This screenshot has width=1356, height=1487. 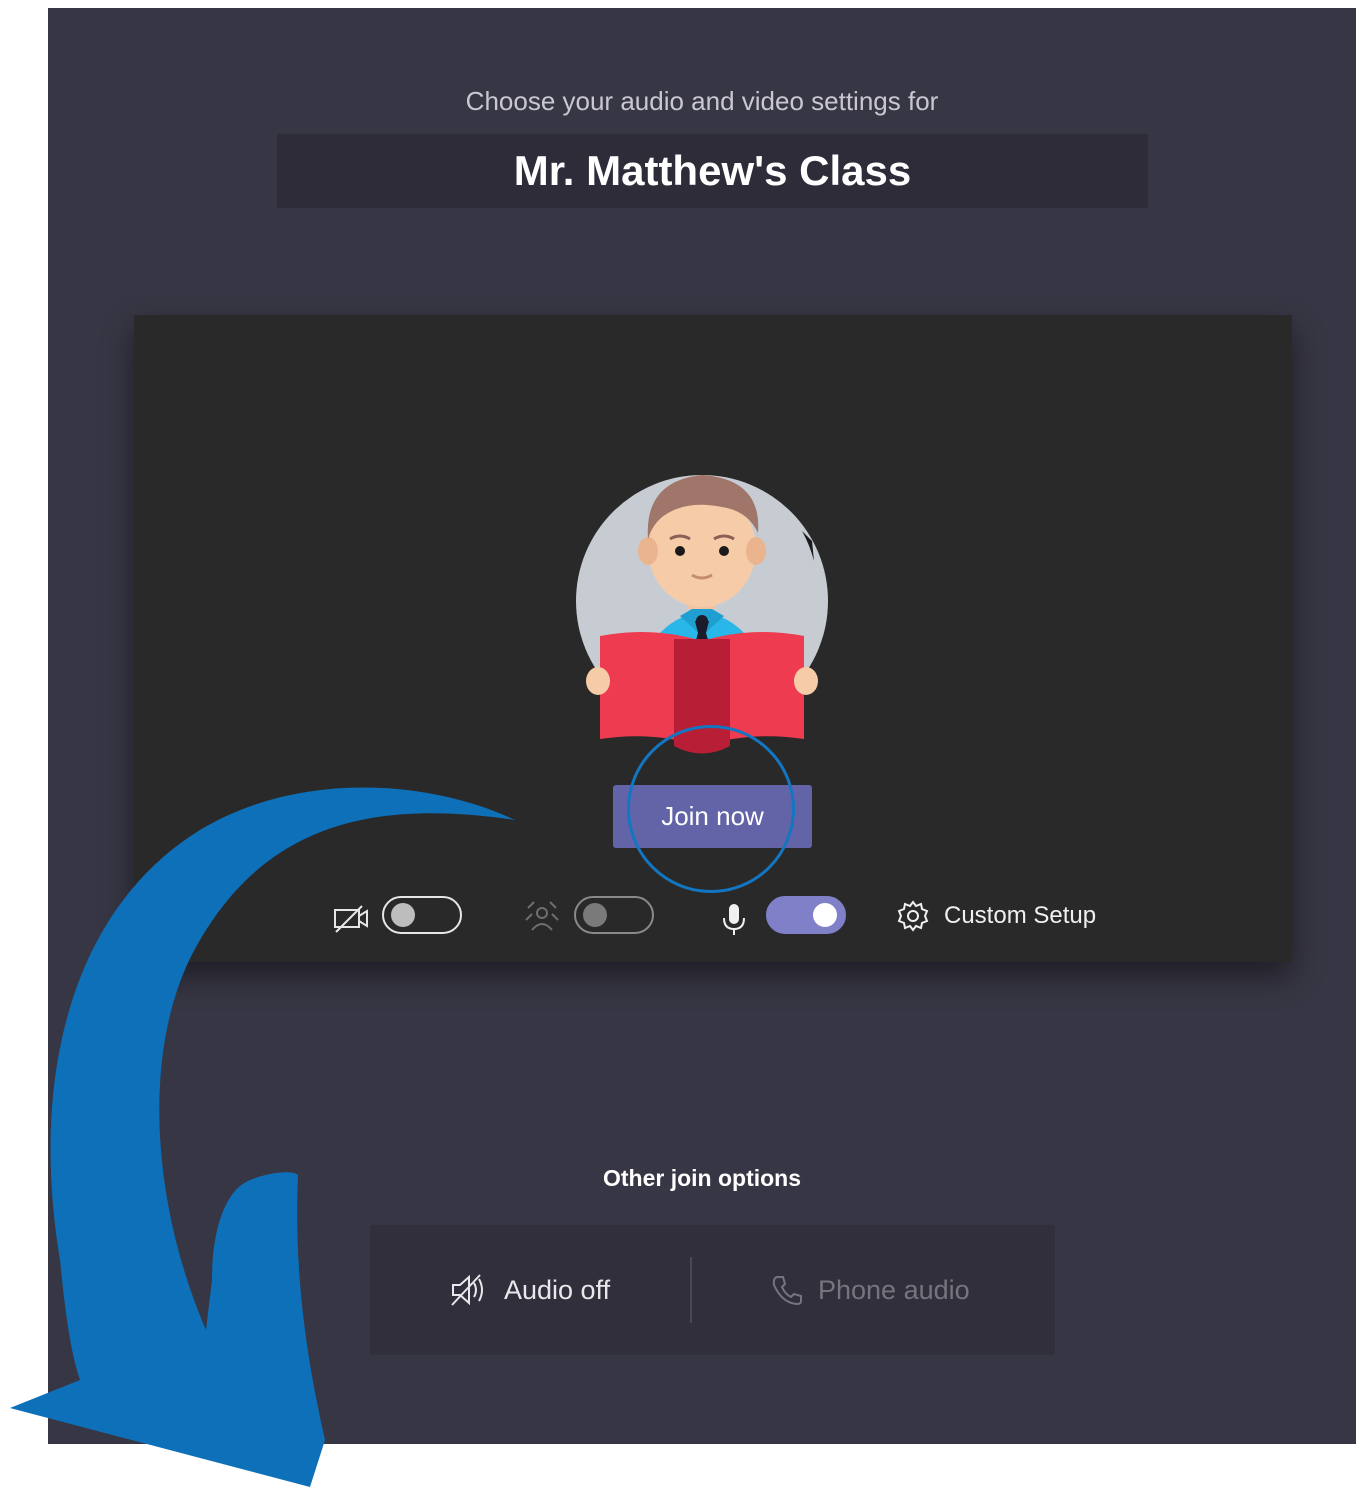 I want to click on microphone-icon, so click(x=734, y=918).